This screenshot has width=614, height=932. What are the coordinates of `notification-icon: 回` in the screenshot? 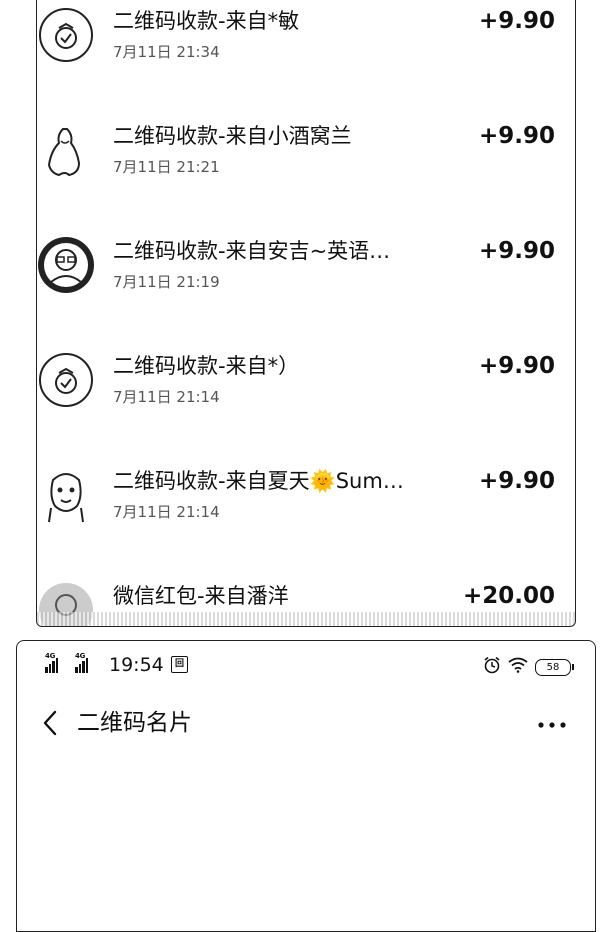 It's located at (179, 664).